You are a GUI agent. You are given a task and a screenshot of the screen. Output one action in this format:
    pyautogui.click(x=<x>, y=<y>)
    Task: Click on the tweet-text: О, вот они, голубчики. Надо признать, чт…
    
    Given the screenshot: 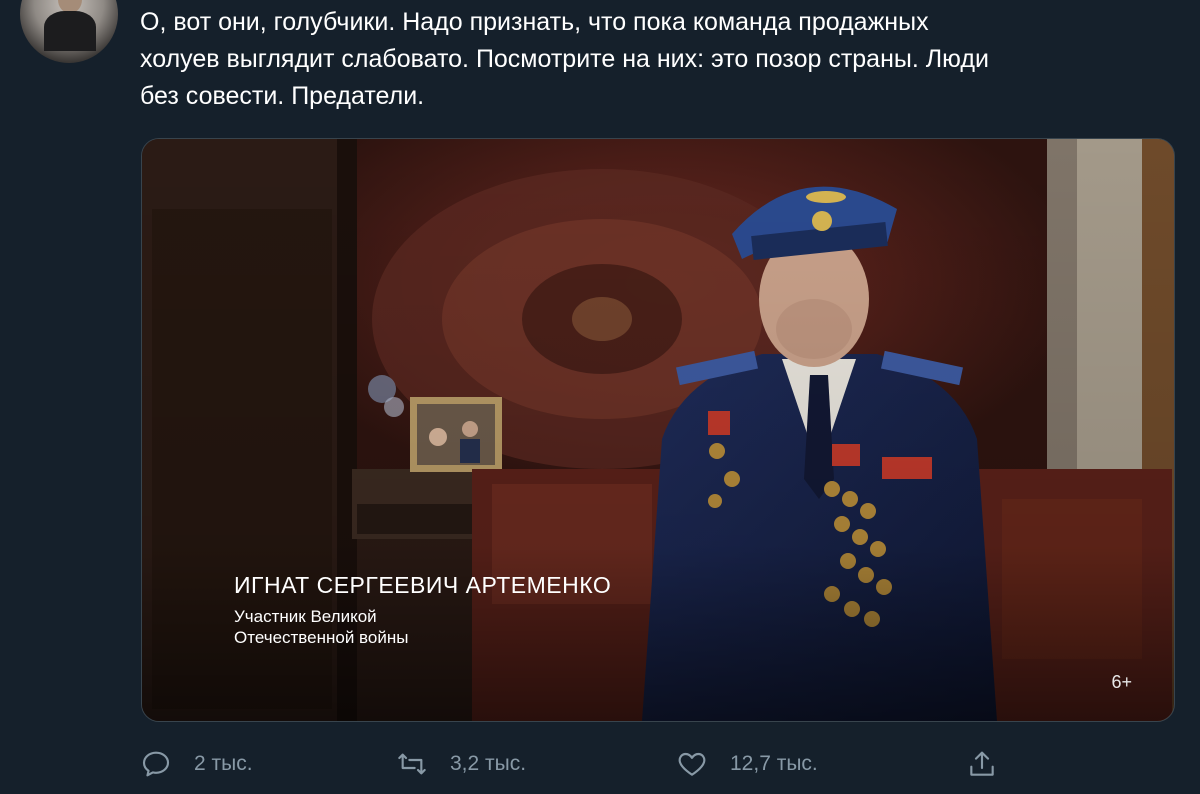 What is the action you would take?
    pyautogui.click(x=564, y=59)
    